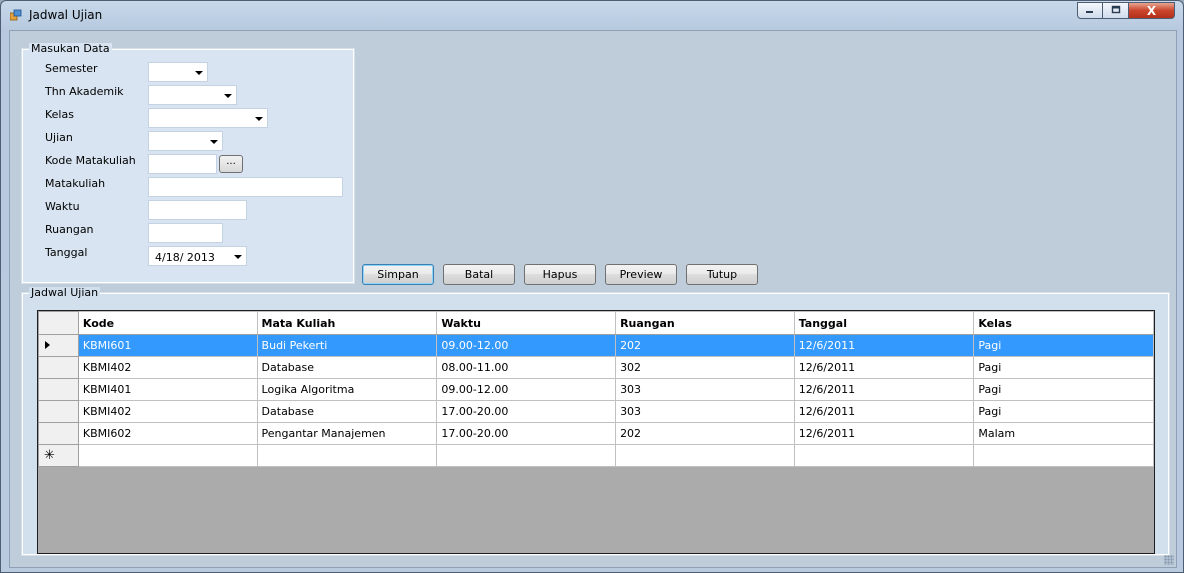 This screenshot has width=1184, height=573. What do you see at coordinates (90, 160) in the screenshot?
I see `kode-matakuliah-label: Kode Matakuliah` at bounding box center [90, 160].